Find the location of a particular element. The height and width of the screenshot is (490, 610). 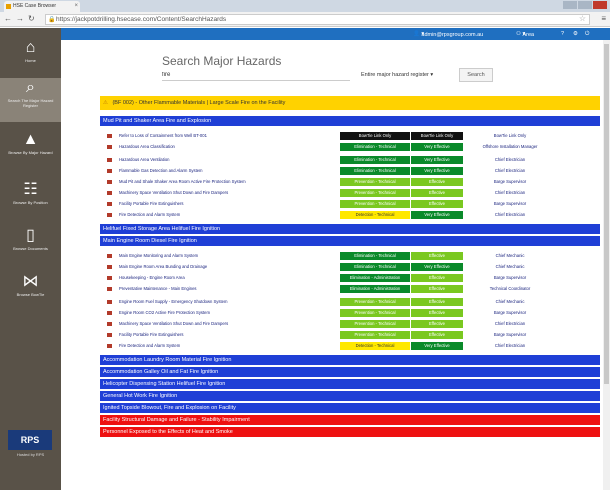

minimize-button is located at coordinates (570, 5).